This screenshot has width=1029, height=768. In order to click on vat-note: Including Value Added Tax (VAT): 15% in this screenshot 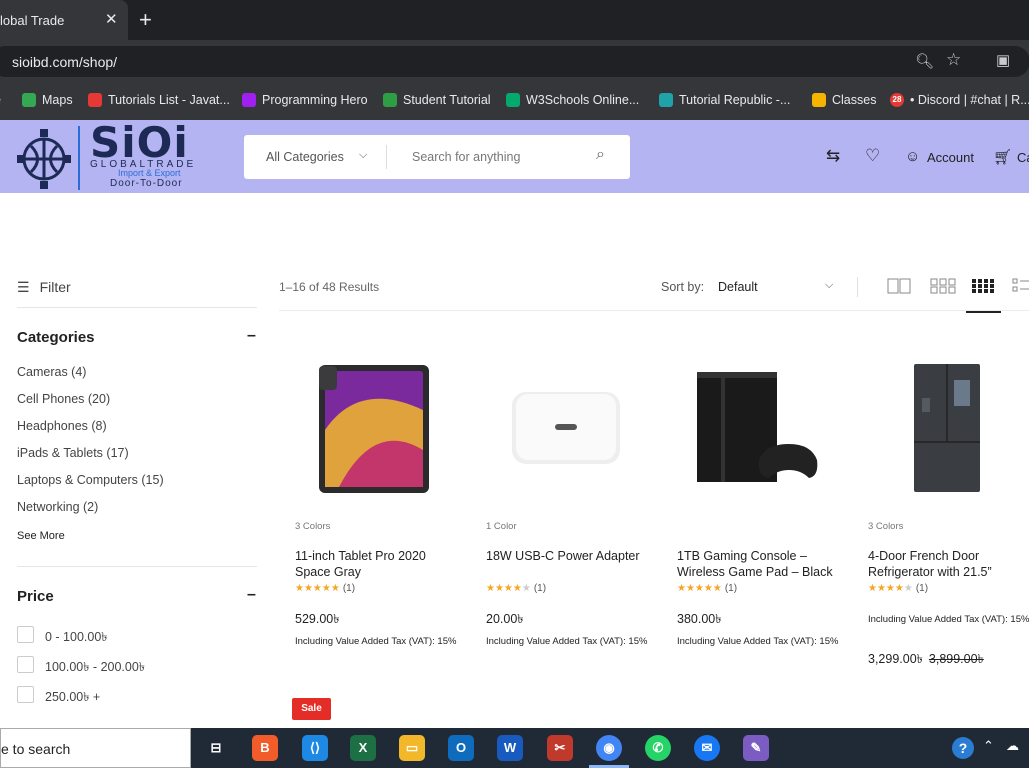, I will do `click(567, 641)`.